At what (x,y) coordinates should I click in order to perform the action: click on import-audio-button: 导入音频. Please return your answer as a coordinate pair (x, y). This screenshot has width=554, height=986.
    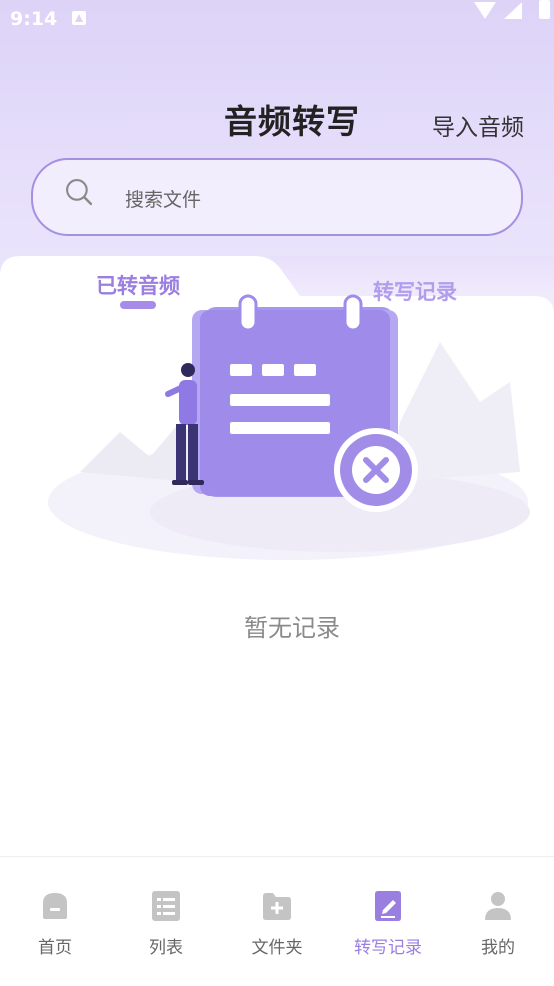
    Looking at the image, I should click on (478, 125).